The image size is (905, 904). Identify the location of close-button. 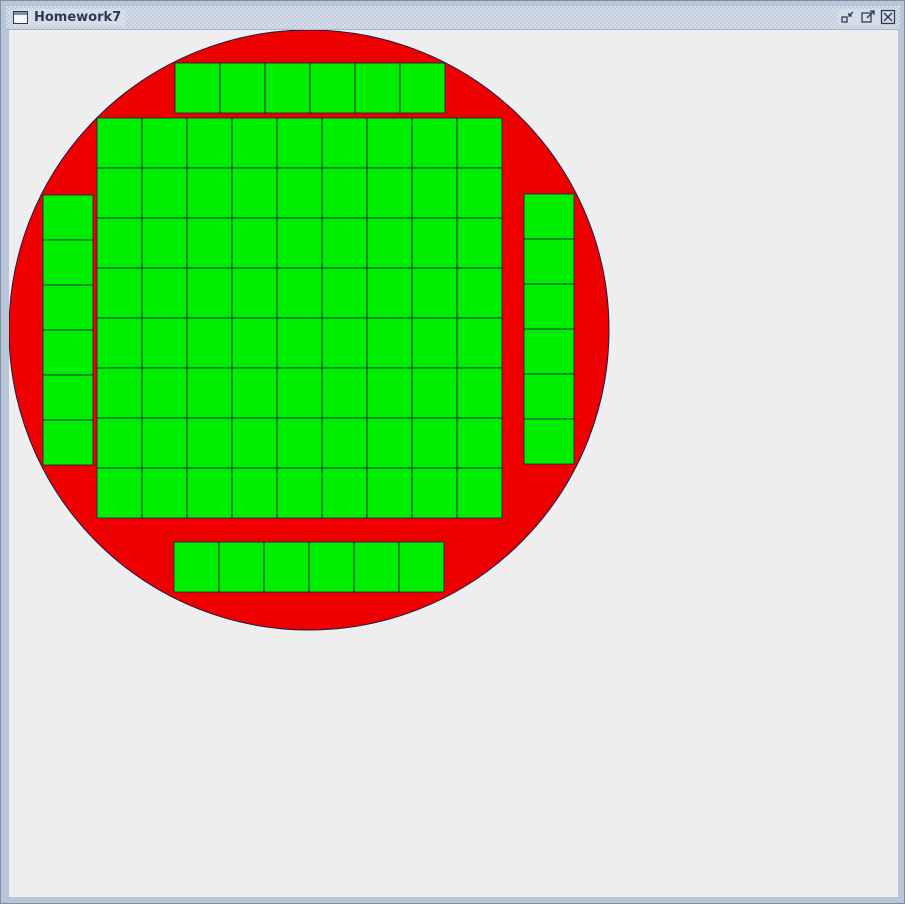
(888, 17).